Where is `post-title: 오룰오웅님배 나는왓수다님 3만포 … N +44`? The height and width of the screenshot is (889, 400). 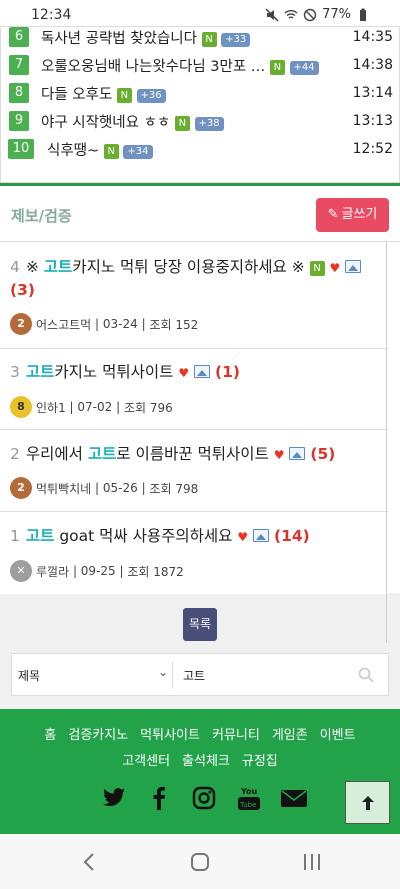
post-title: 오룰오웅님배 나는왓수다님 3만포 … N +44 is located at coordinates (180, 65).